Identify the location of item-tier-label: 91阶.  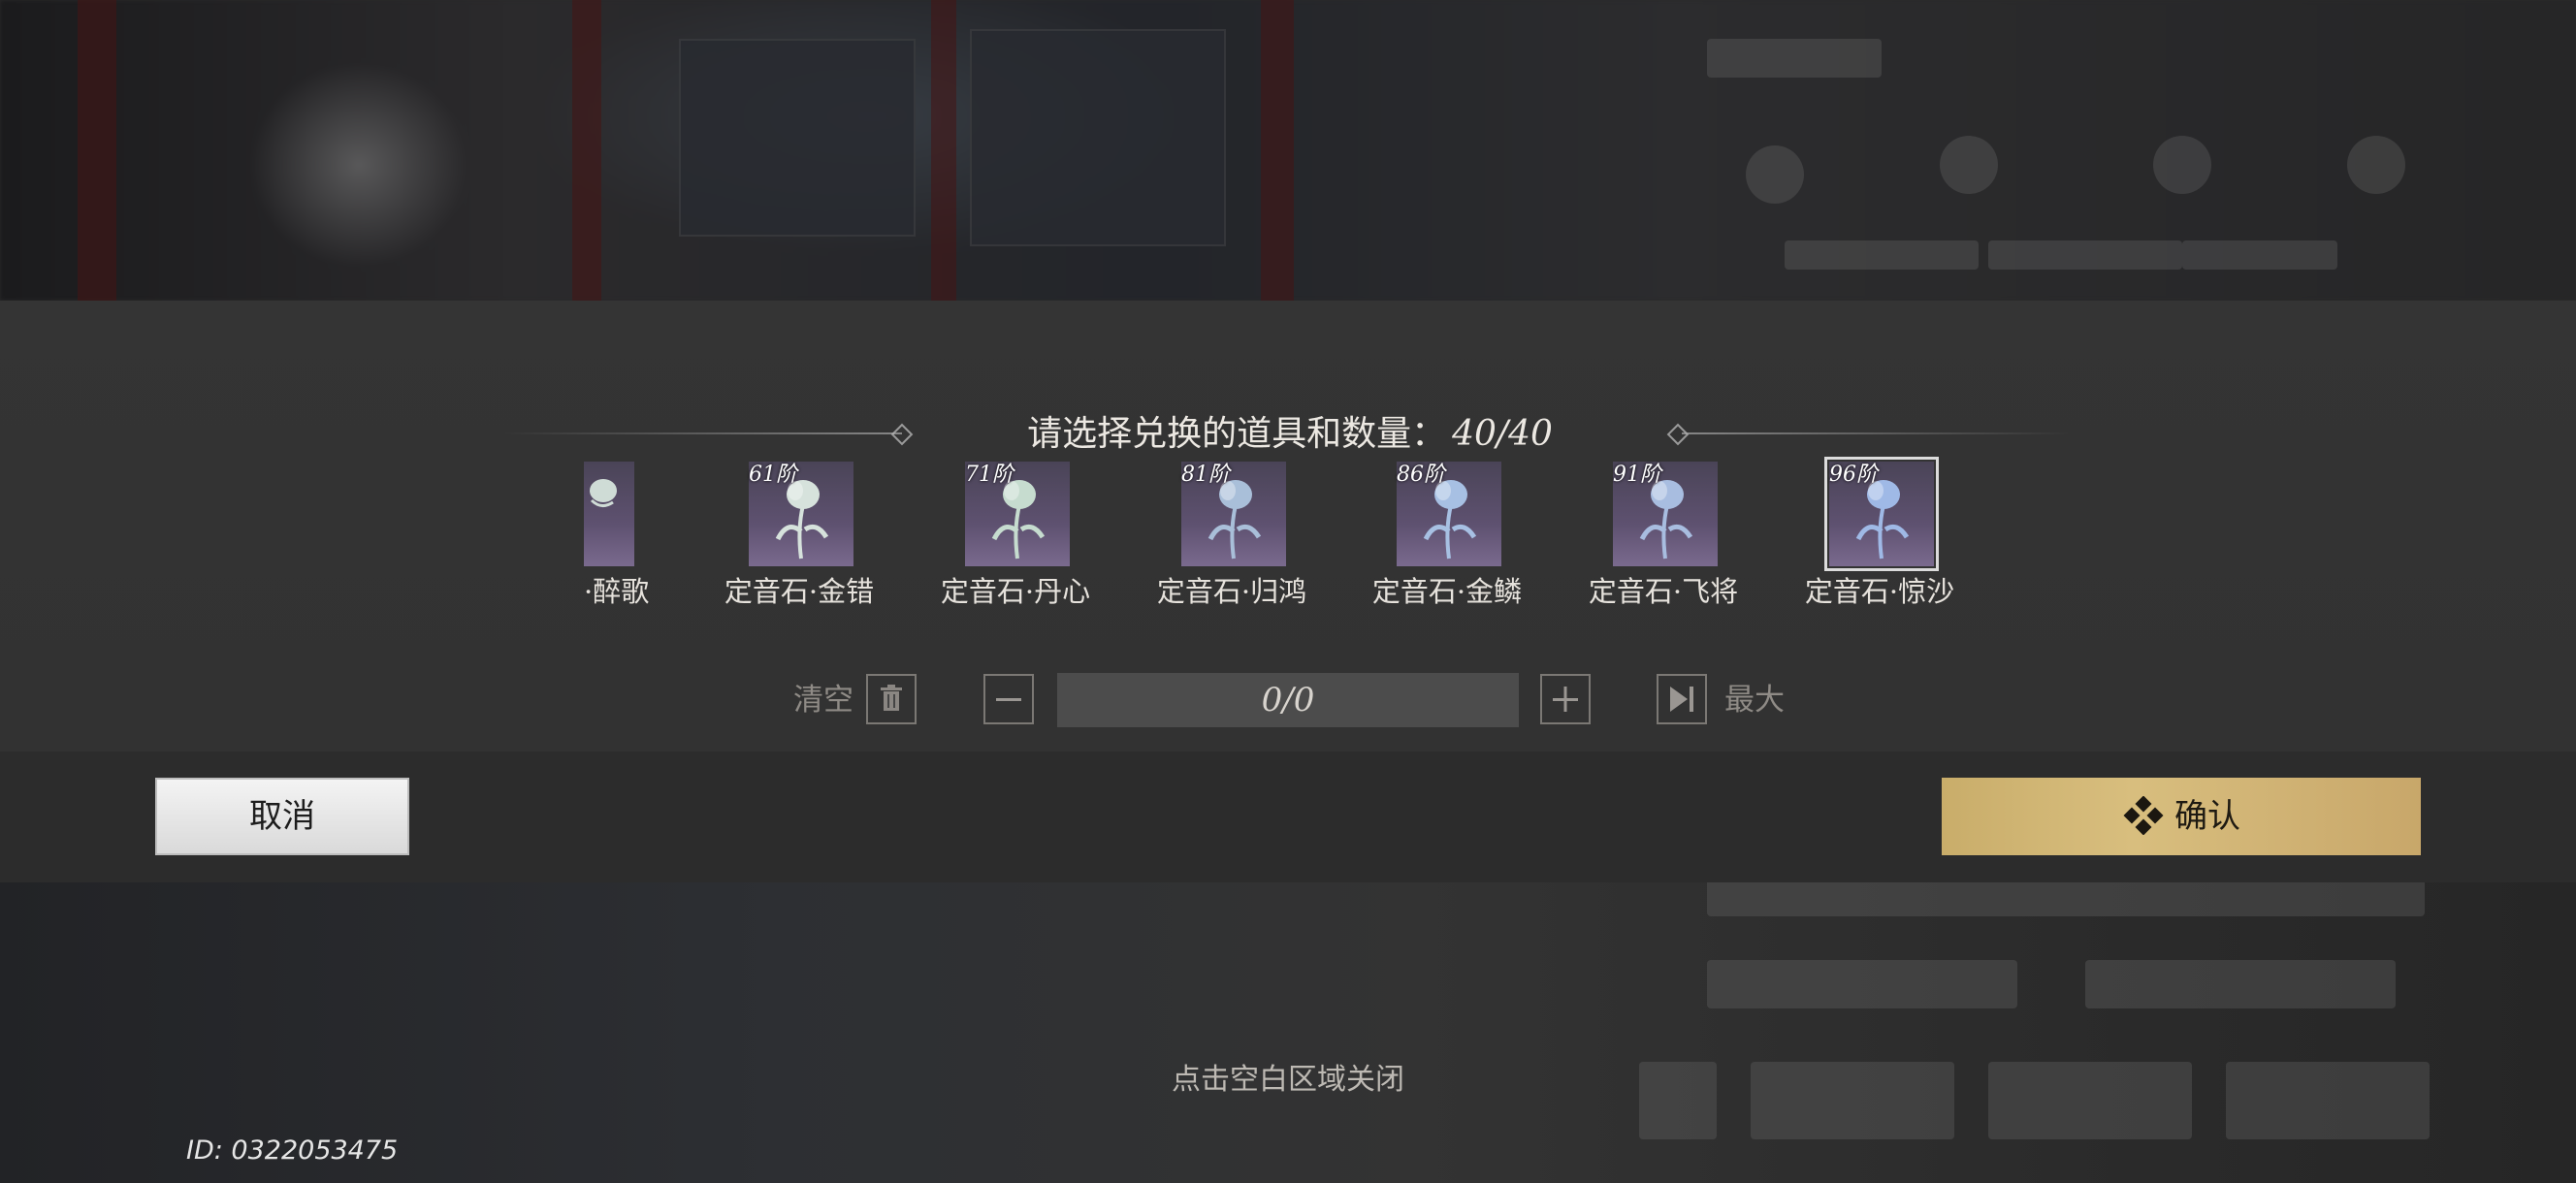
(1637, 475).